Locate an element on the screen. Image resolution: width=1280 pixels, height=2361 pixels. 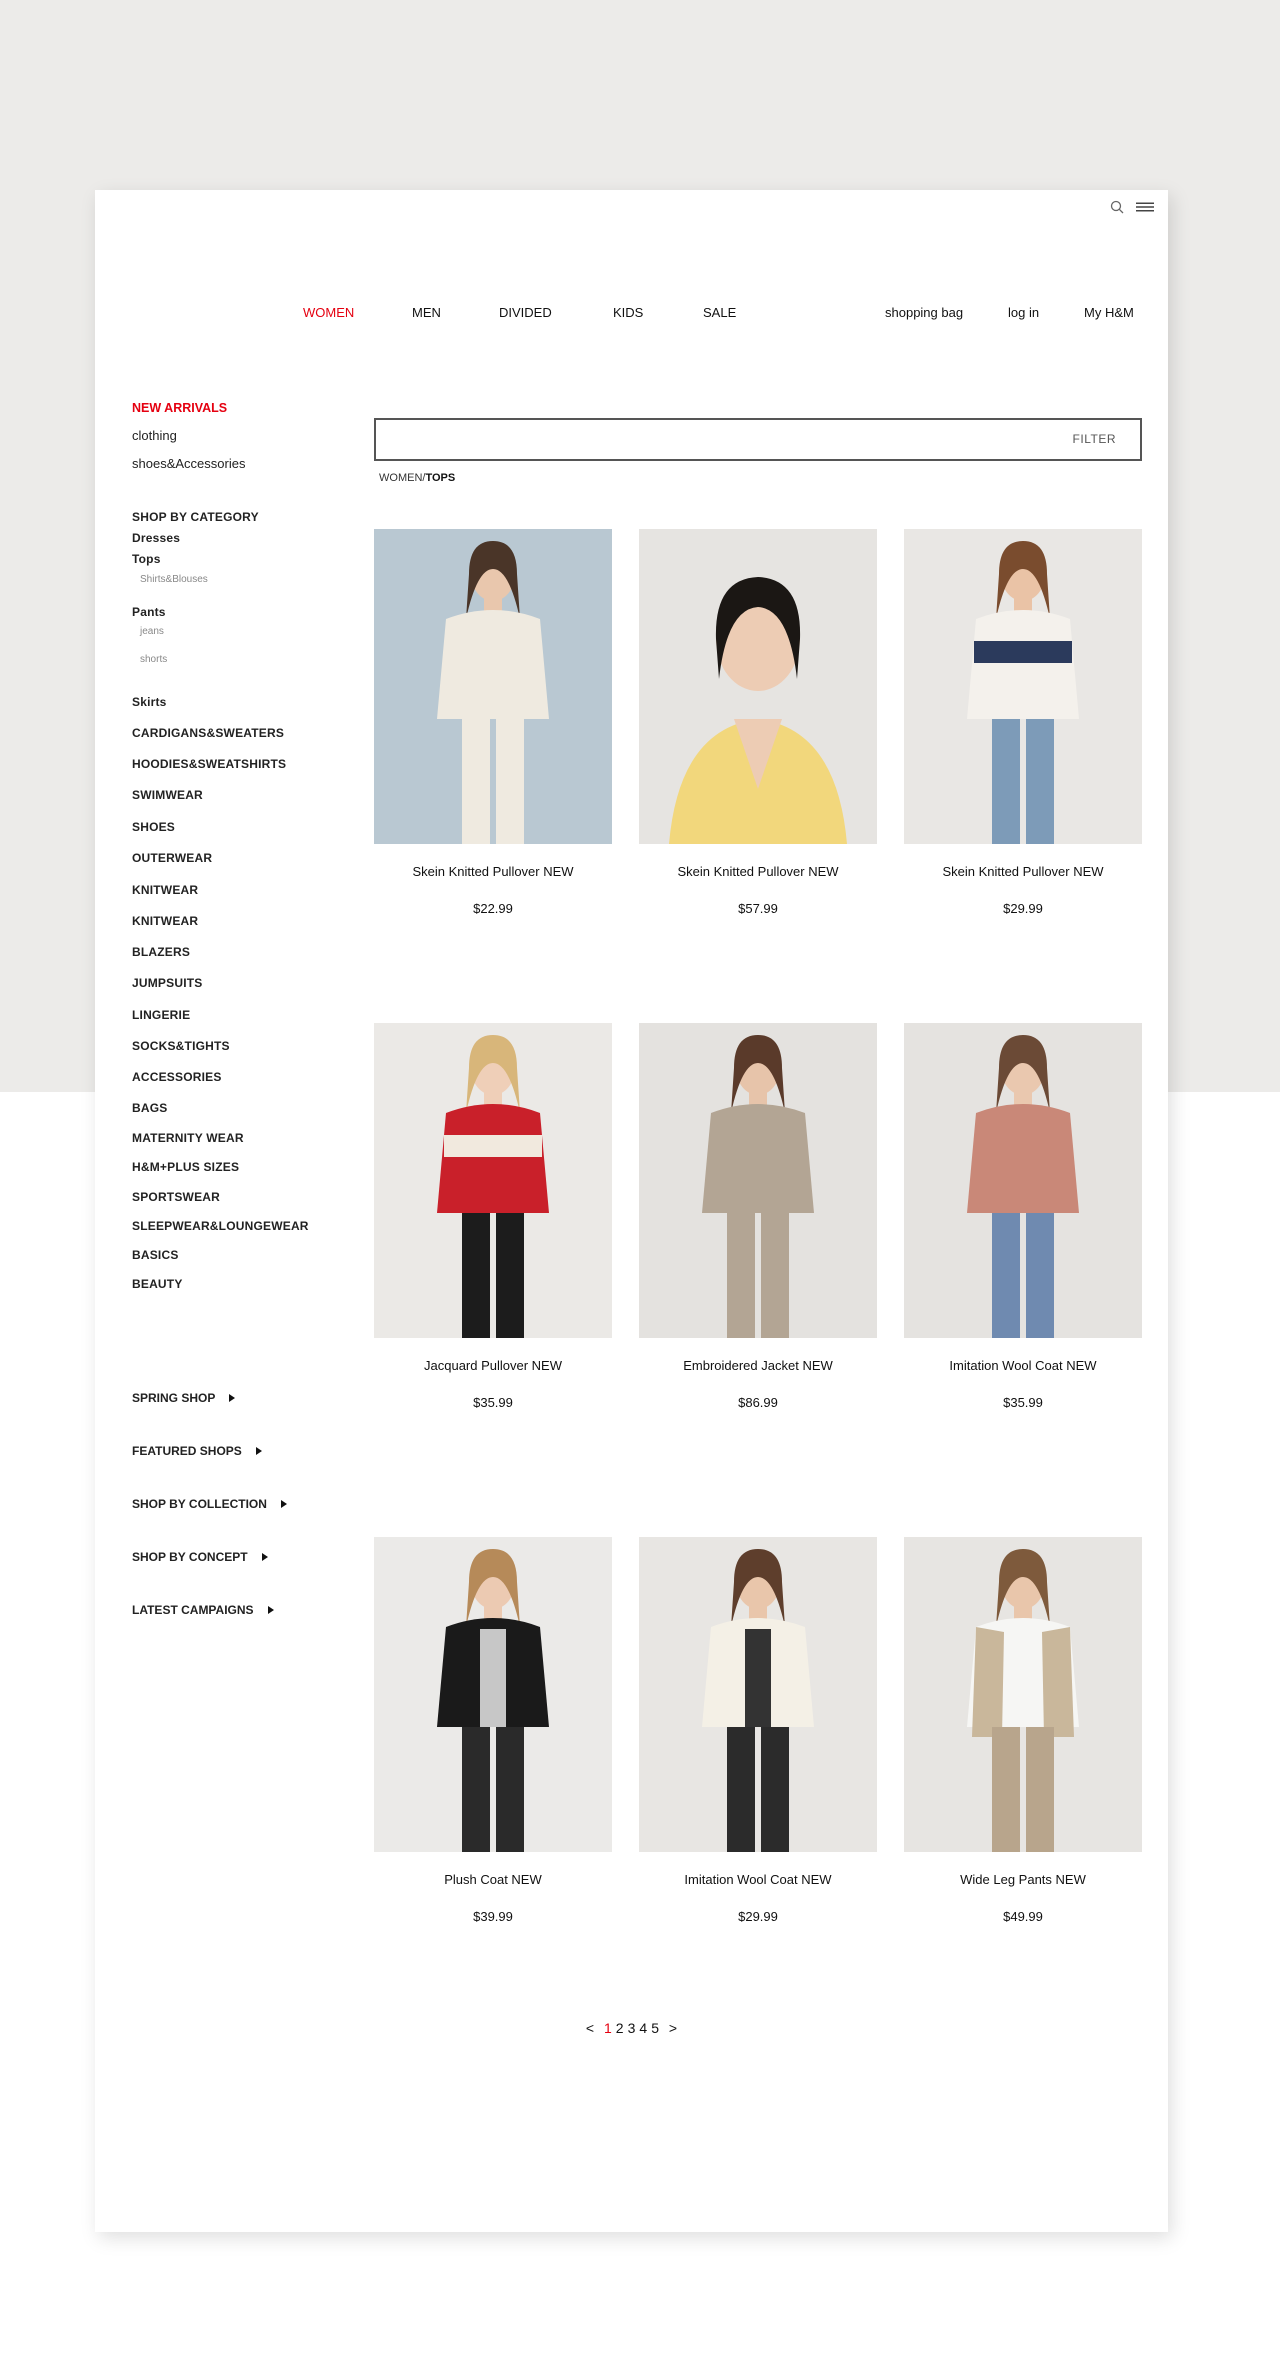
product-card: Imitation Wool Coat NEW $35.99 is located at coordinates (1023, 1216).